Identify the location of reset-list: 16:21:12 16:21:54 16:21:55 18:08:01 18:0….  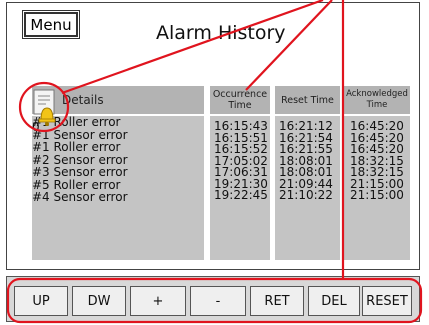
(306, 161).